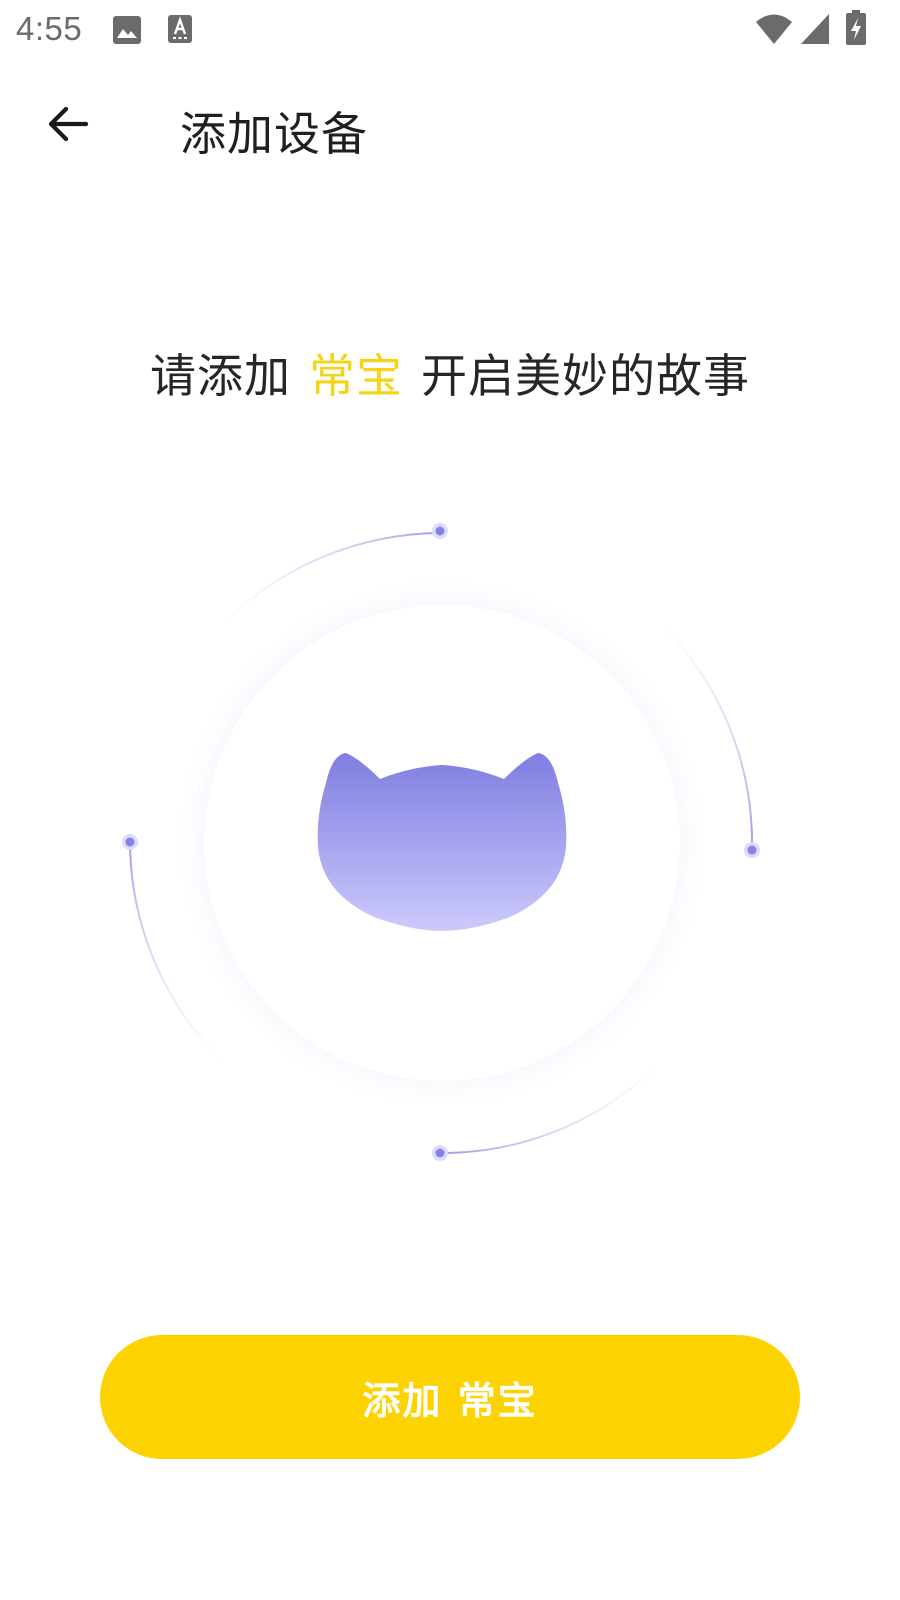 This screenshot has height=1600, width=900. I want to click on battery-charging-icon, so click(856, 27).